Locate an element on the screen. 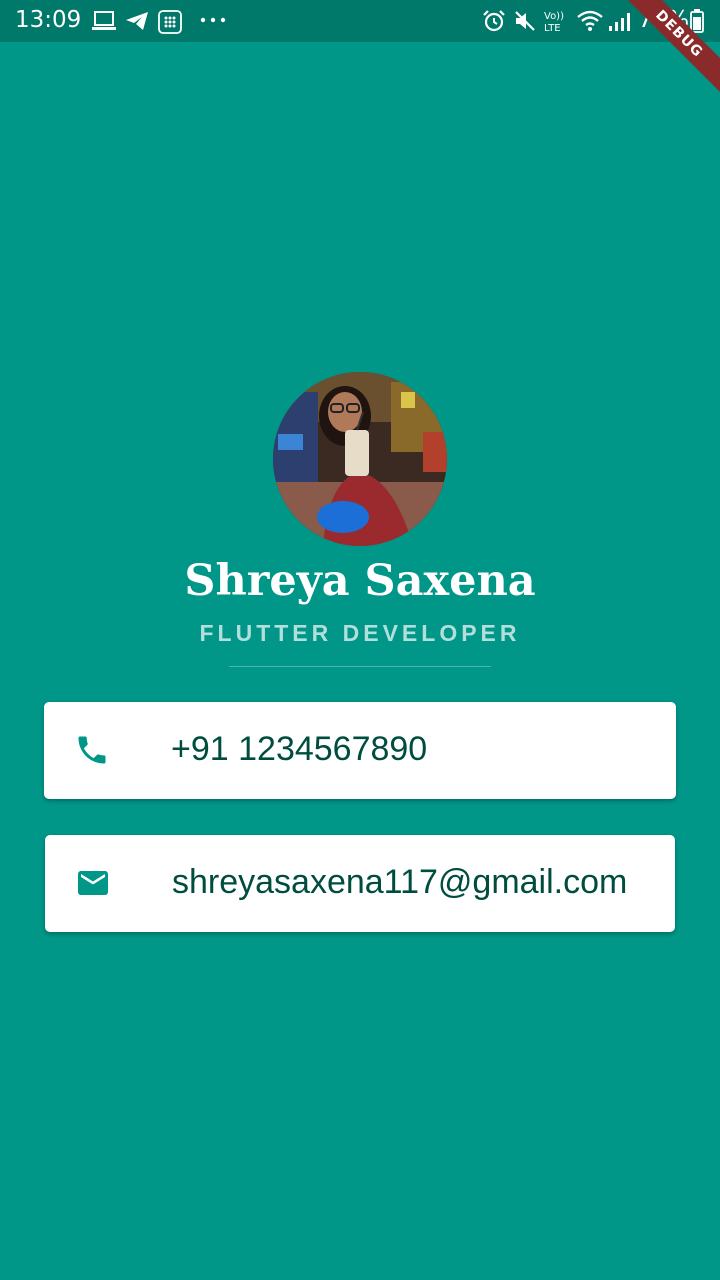 The height and width of the screenshot is (1280, 720). phone-card: +91 1234567890 is located at coordinates (360, 750).